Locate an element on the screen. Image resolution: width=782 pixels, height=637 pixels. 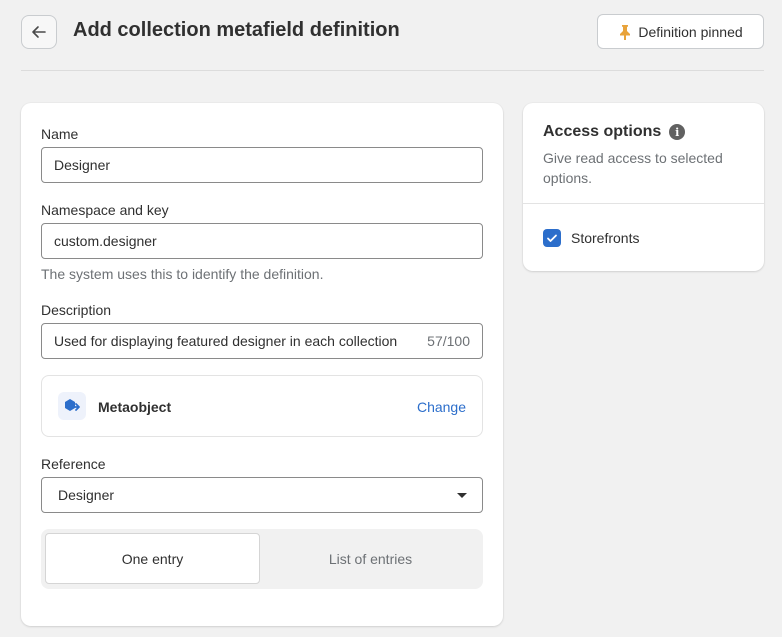
name-label: Name is located at coordinates (60, 134).